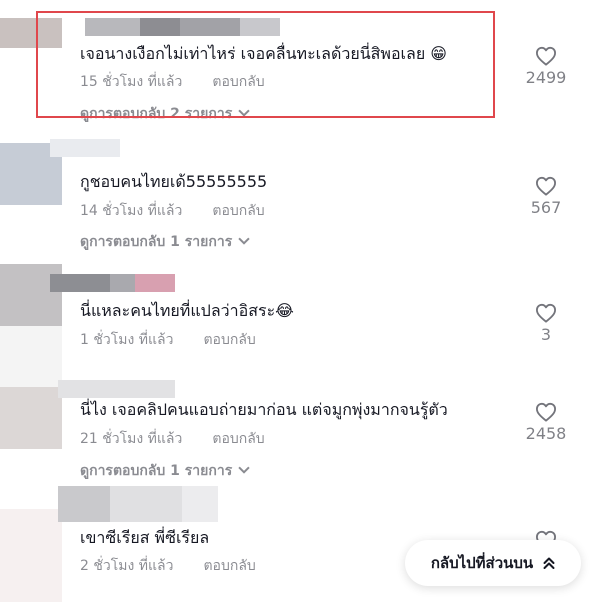 This screenshot has width=596, height=602. I want to click on avatar, so click(31, 555).